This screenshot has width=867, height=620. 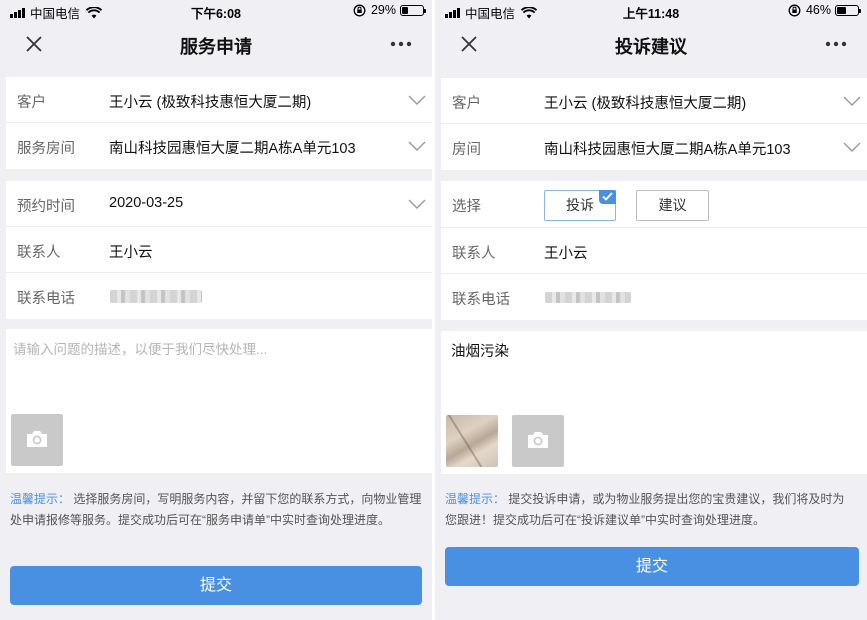 What do you see at coordinates (46, 207) in the screenshot?
I see `appointment-label: 预约时间` at bounding box center [46, 207].